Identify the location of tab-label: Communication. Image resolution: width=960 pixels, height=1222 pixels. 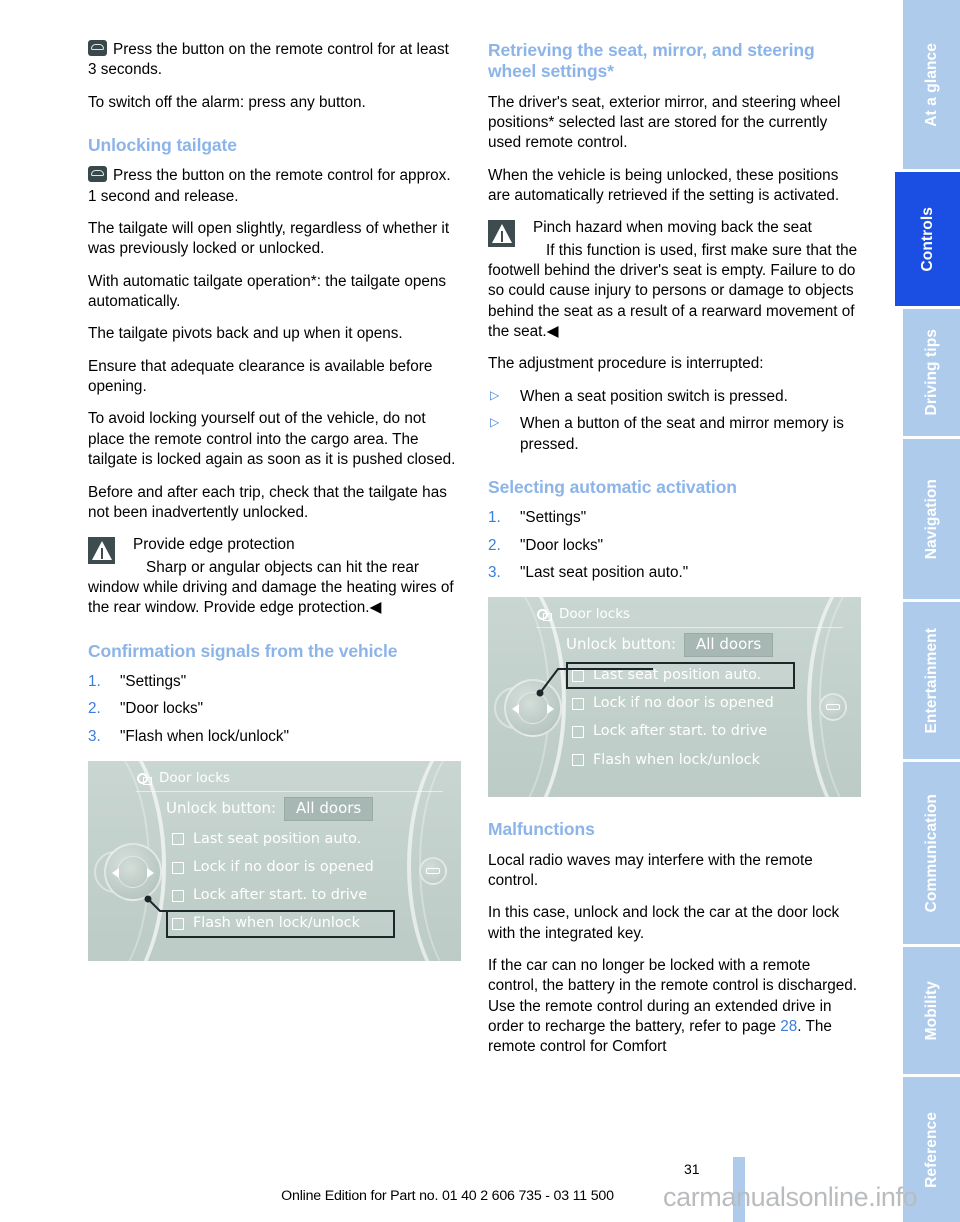
(931, 853).